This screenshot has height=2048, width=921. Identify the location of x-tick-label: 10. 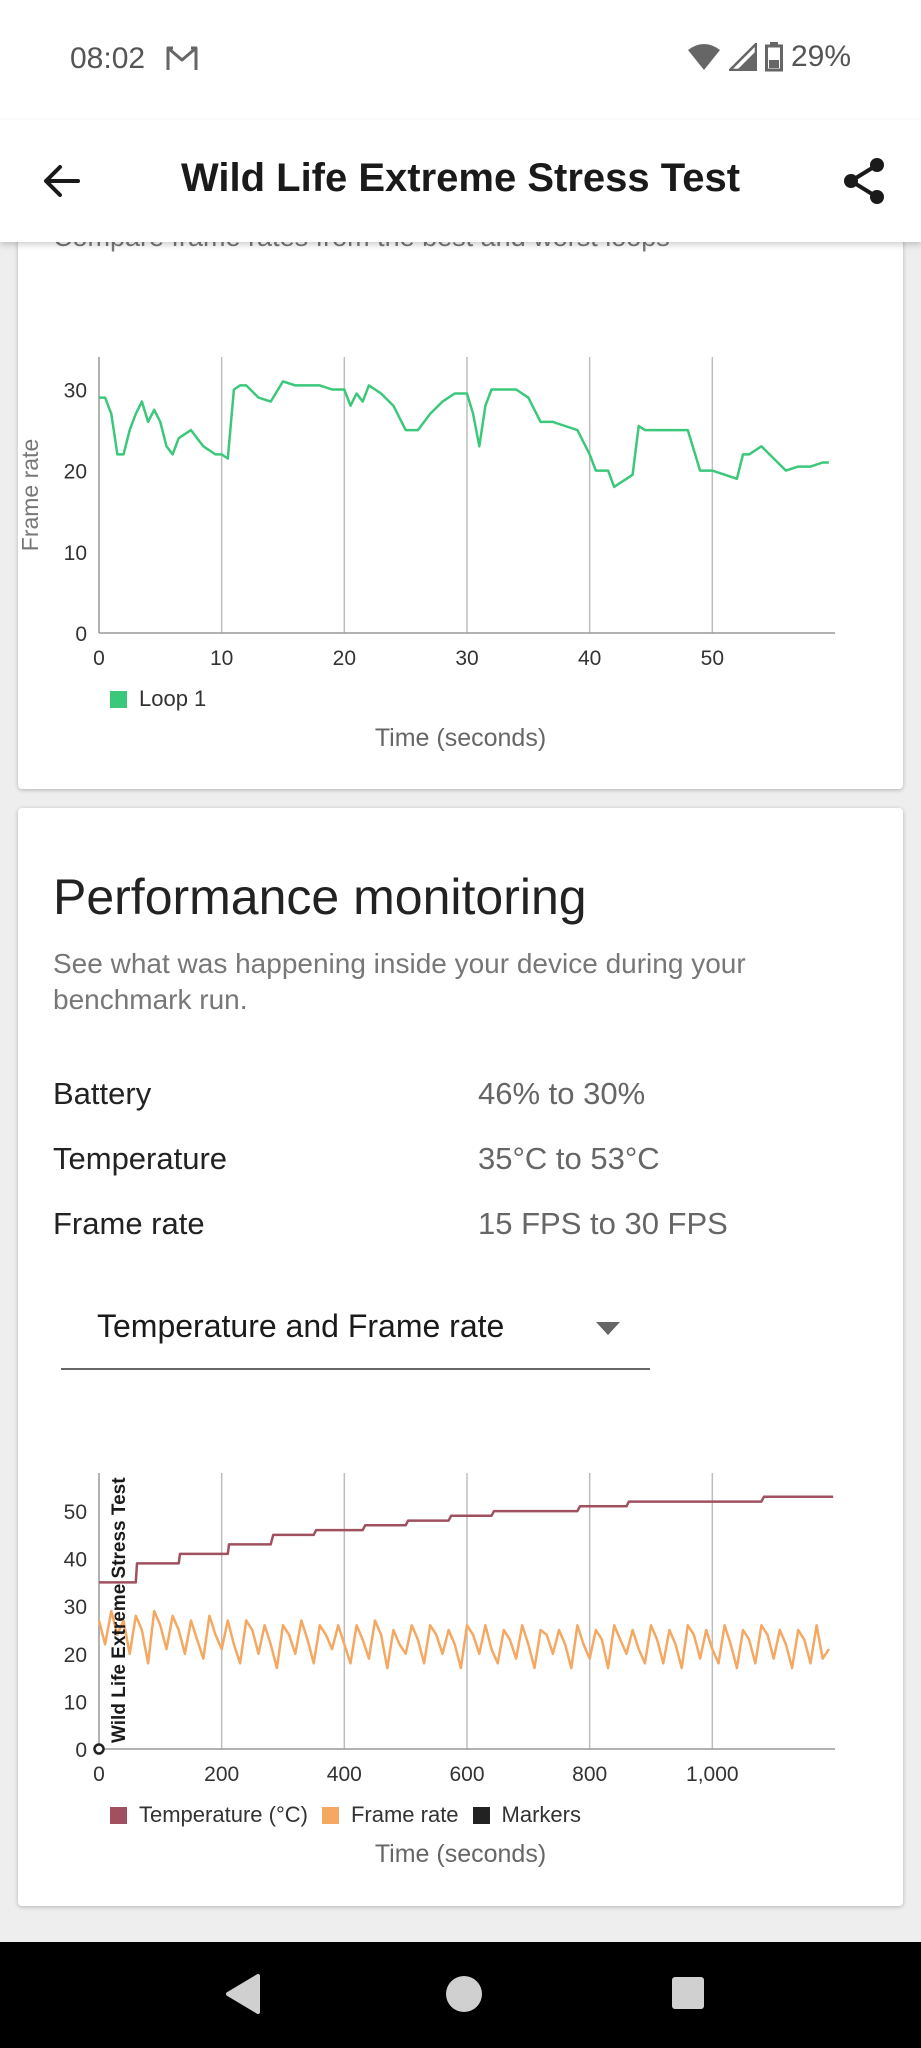
(221, 658).